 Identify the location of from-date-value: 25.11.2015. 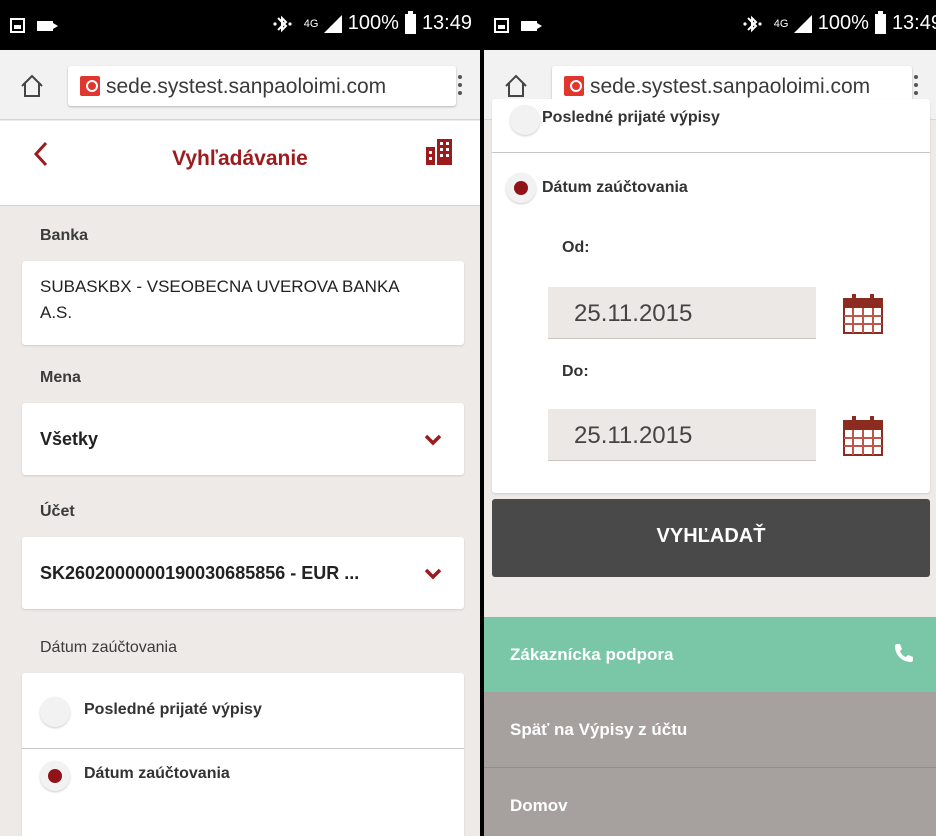
(633, 313).